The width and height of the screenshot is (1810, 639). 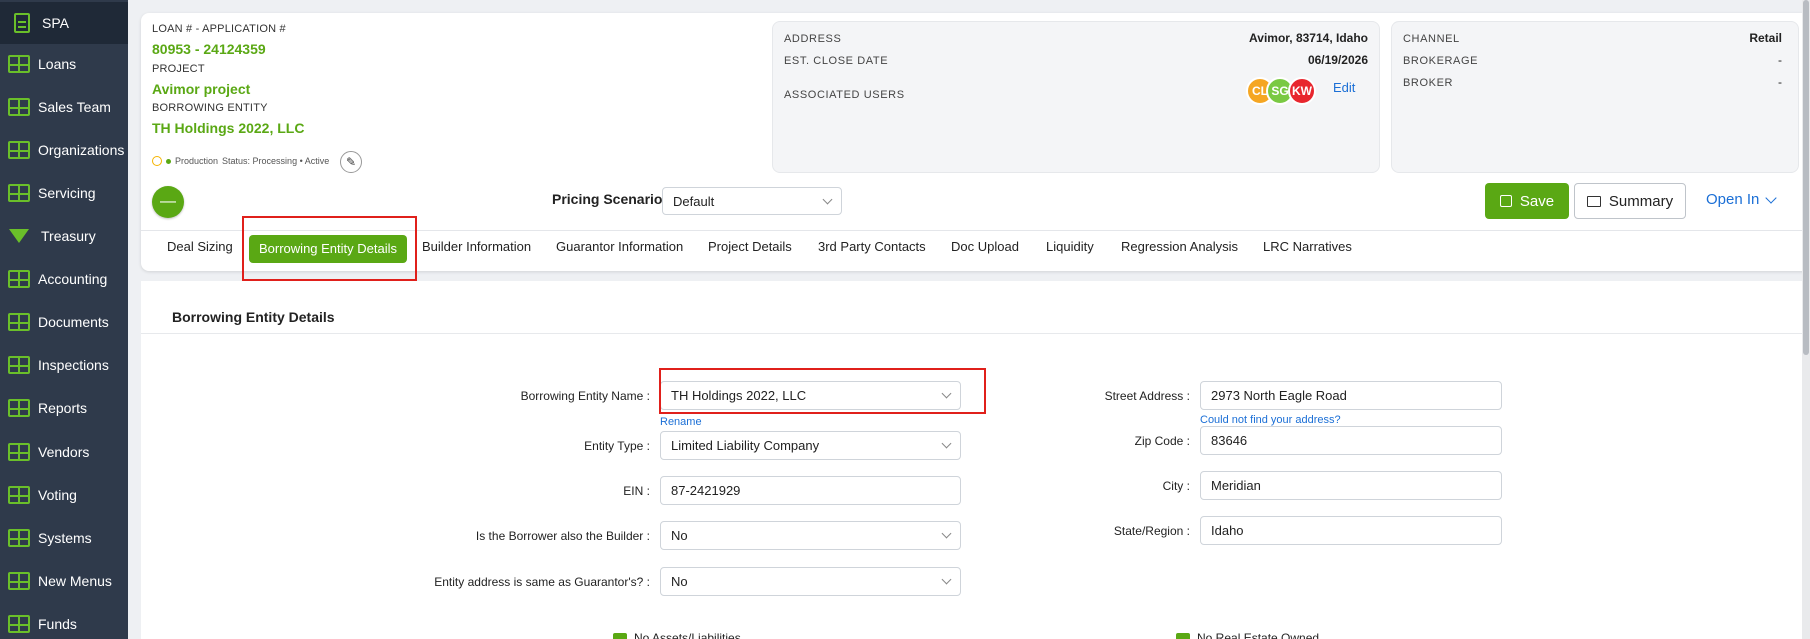 I want to click on sidebar-item-inspections: Inspections, so click(x=64, y=365).